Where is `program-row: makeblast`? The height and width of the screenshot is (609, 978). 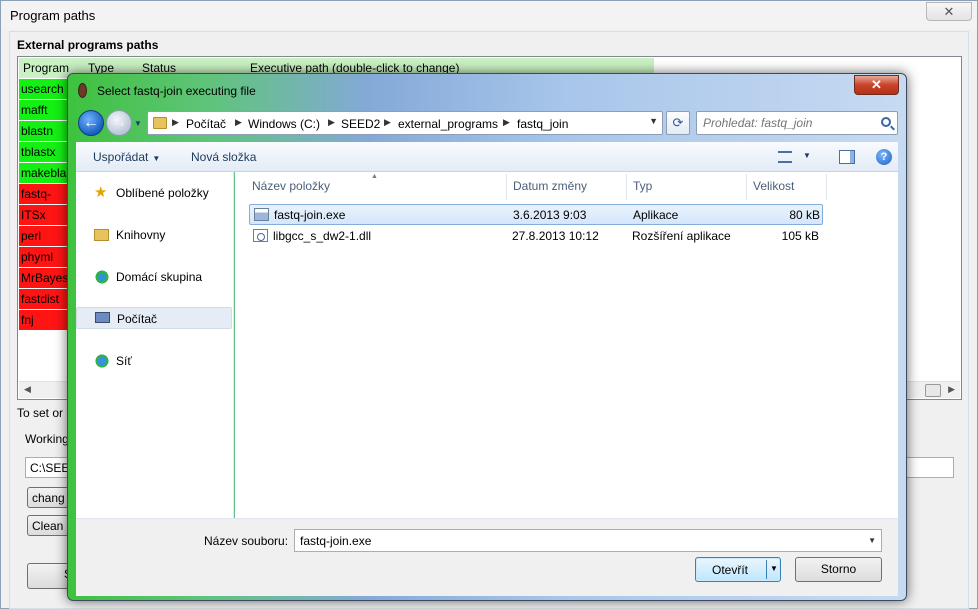
program-row: makeblast is located at coordinates (47, 173).